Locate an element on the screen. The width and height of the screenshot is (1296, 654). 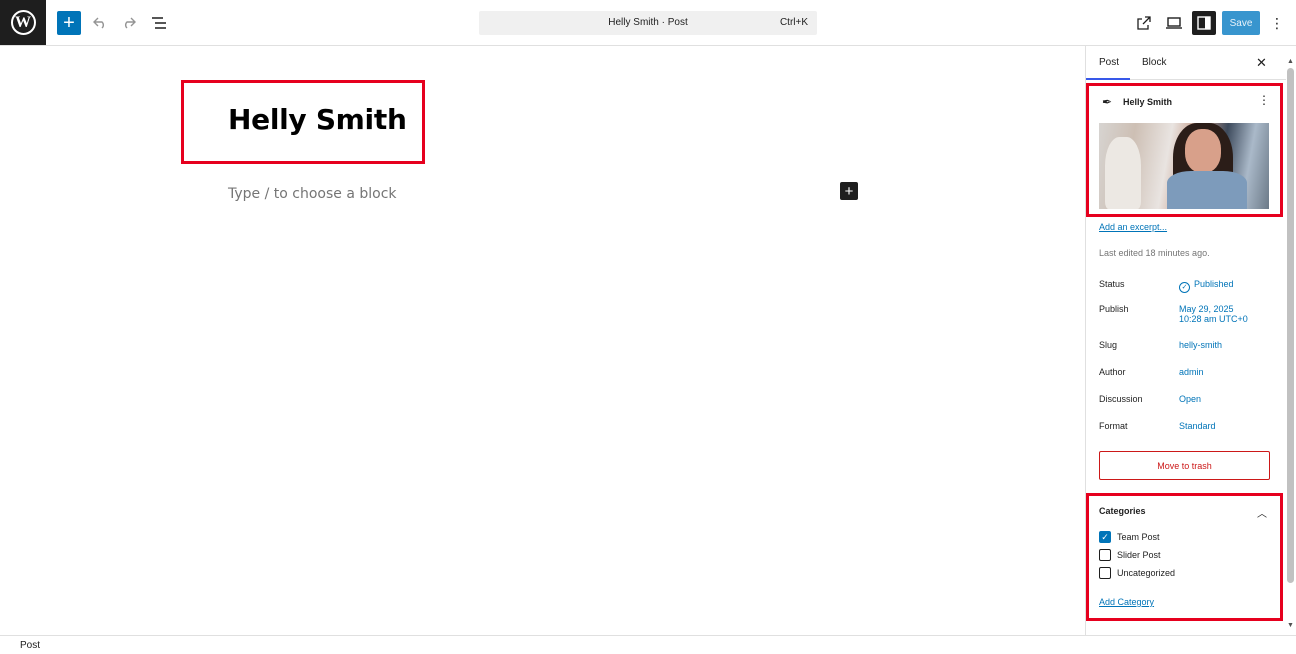
command-palette-button: Helly Smith · Post Ctrl+K is located at coordinates (648, 23).